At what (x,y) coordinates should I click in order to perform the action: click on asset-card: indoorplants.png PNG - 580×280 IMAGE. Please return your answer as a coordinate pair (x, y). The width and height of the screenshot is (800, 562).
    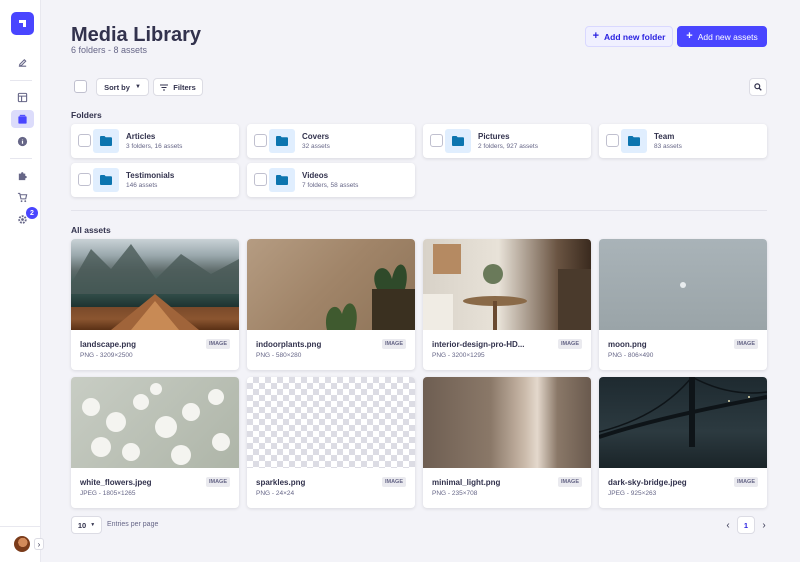
    Looking at the image, I should click on (331, 304).